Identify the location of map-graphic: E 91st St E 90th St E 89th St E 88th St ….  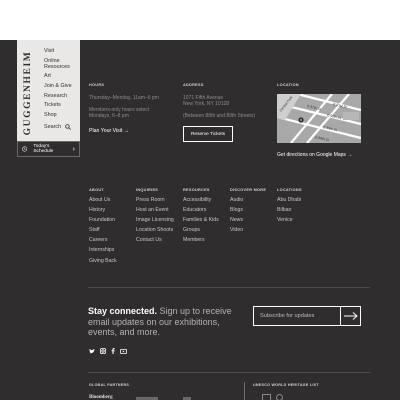
(319, 118).